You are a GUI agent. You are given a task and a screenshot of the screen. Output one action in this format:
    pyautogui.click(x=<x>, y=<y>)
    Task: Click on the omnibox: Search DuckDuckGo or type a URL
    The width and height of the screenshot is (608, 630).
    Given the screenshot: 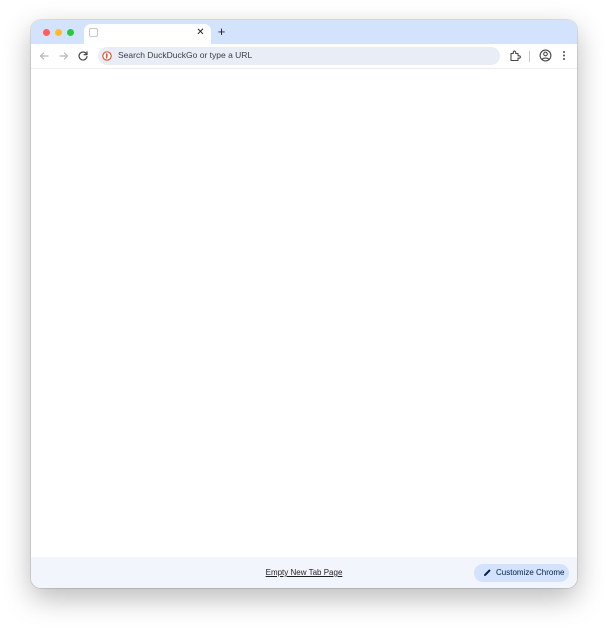 What is the action you would take?
    pyautogui.click(x=299, y=56)
    